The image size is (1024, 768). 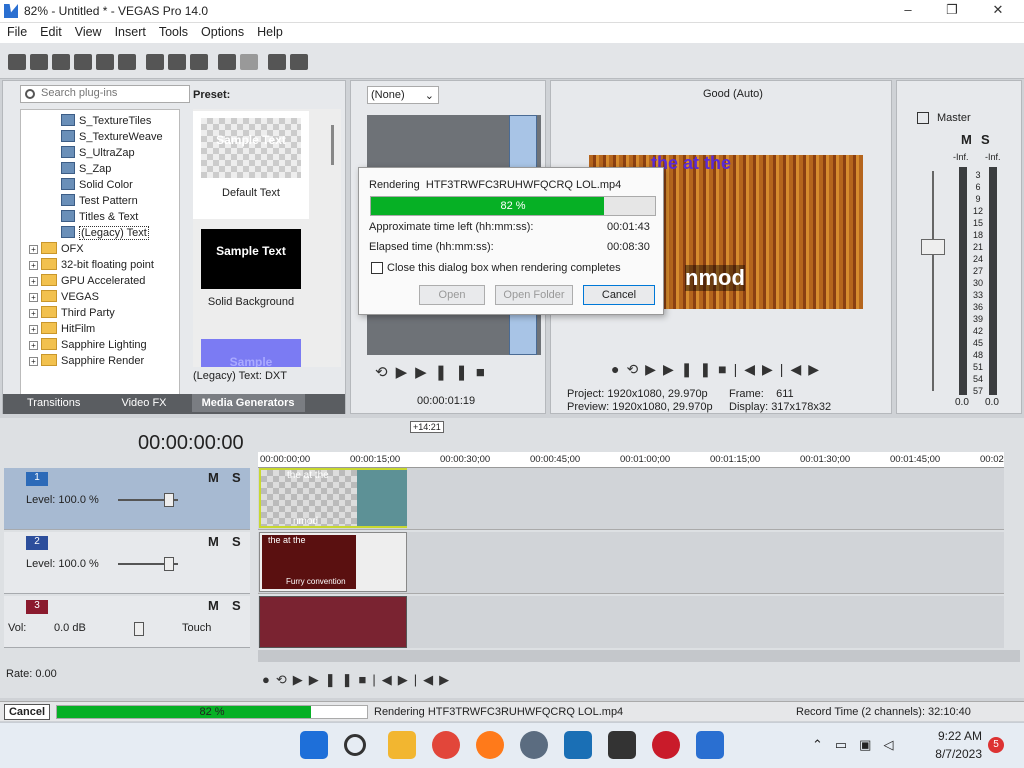 What do you see at coordinates (120, 137) in the screenshot?
I see `tree-item: S_TextureWeave` at bounding box center [120, 137].